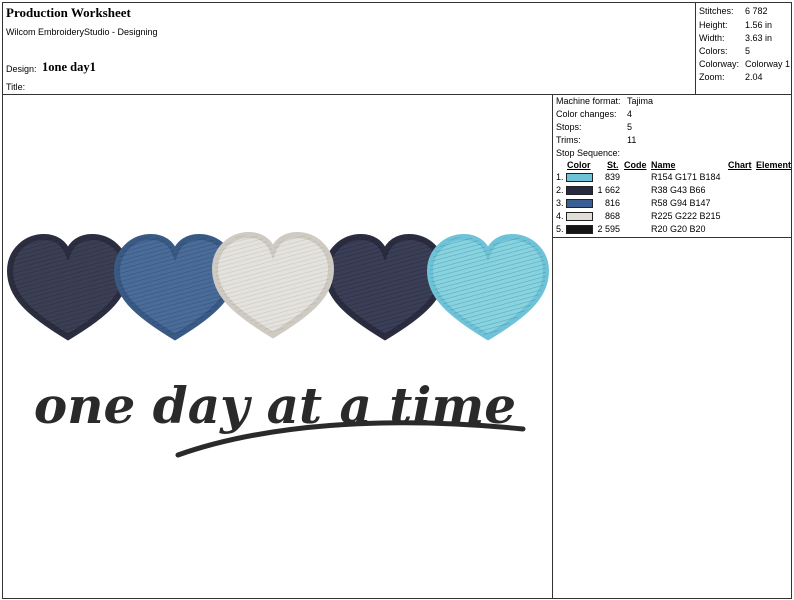 The width and height of the screenshot is (794, 600). I want to click on column-header-code: Code, so click(635, 165).